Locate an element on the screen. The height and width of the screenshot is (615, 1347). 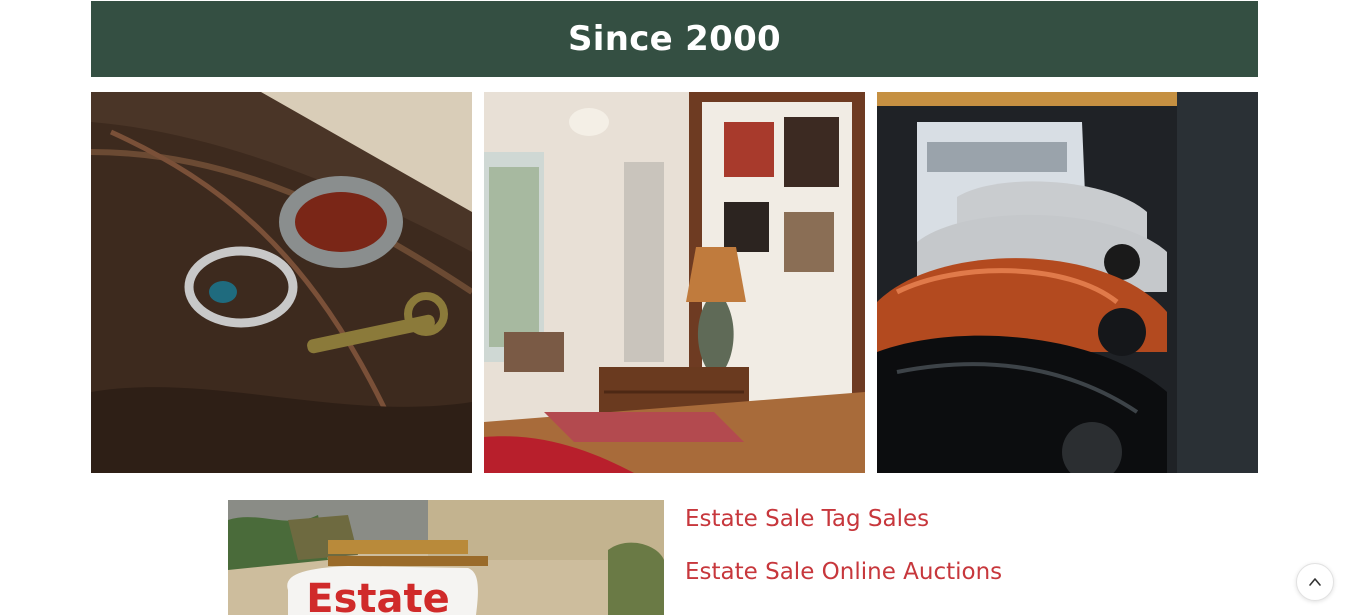
estate-sign-text: Estate is located at coordinates (378, 595).